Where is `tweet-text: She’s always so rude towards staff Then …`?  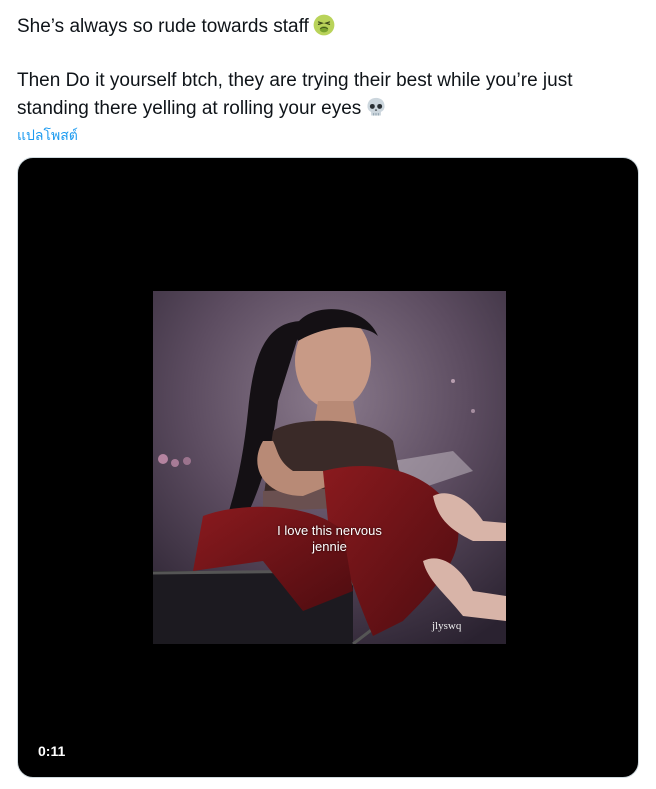
tweet-text: She’s always so rude towards staff Then … is located at coordinates (327, 68).